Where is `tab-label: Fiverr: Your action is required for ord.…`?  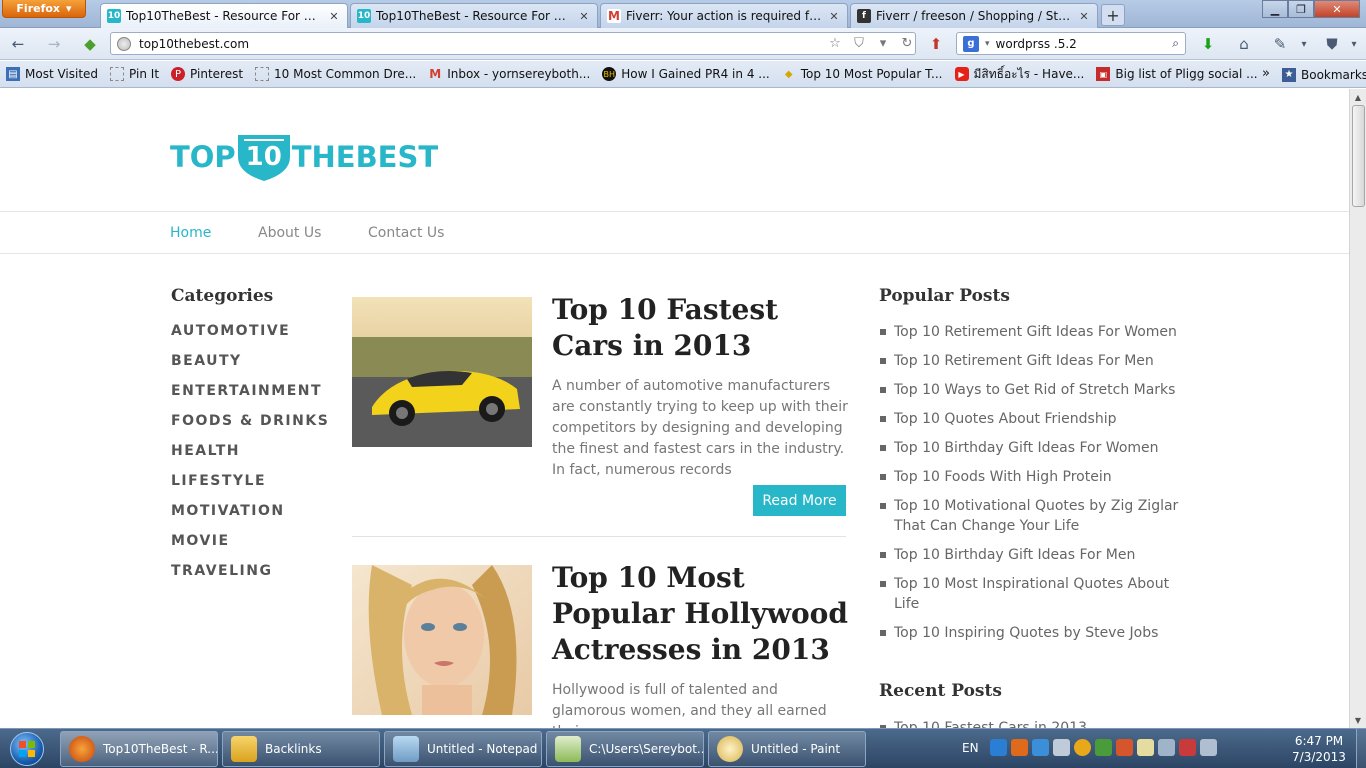
tab-label: Fiverr: Your action is required for ord.… is located at coordinates (724, 16).